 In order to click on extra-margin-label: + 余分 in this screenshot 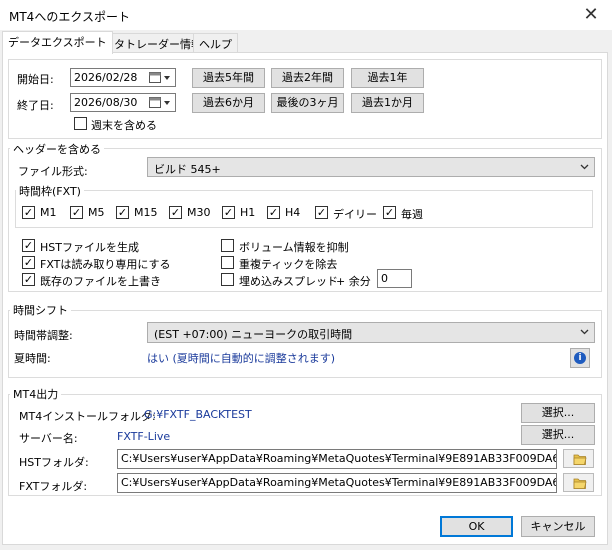, I will do `click(353, 281)`.